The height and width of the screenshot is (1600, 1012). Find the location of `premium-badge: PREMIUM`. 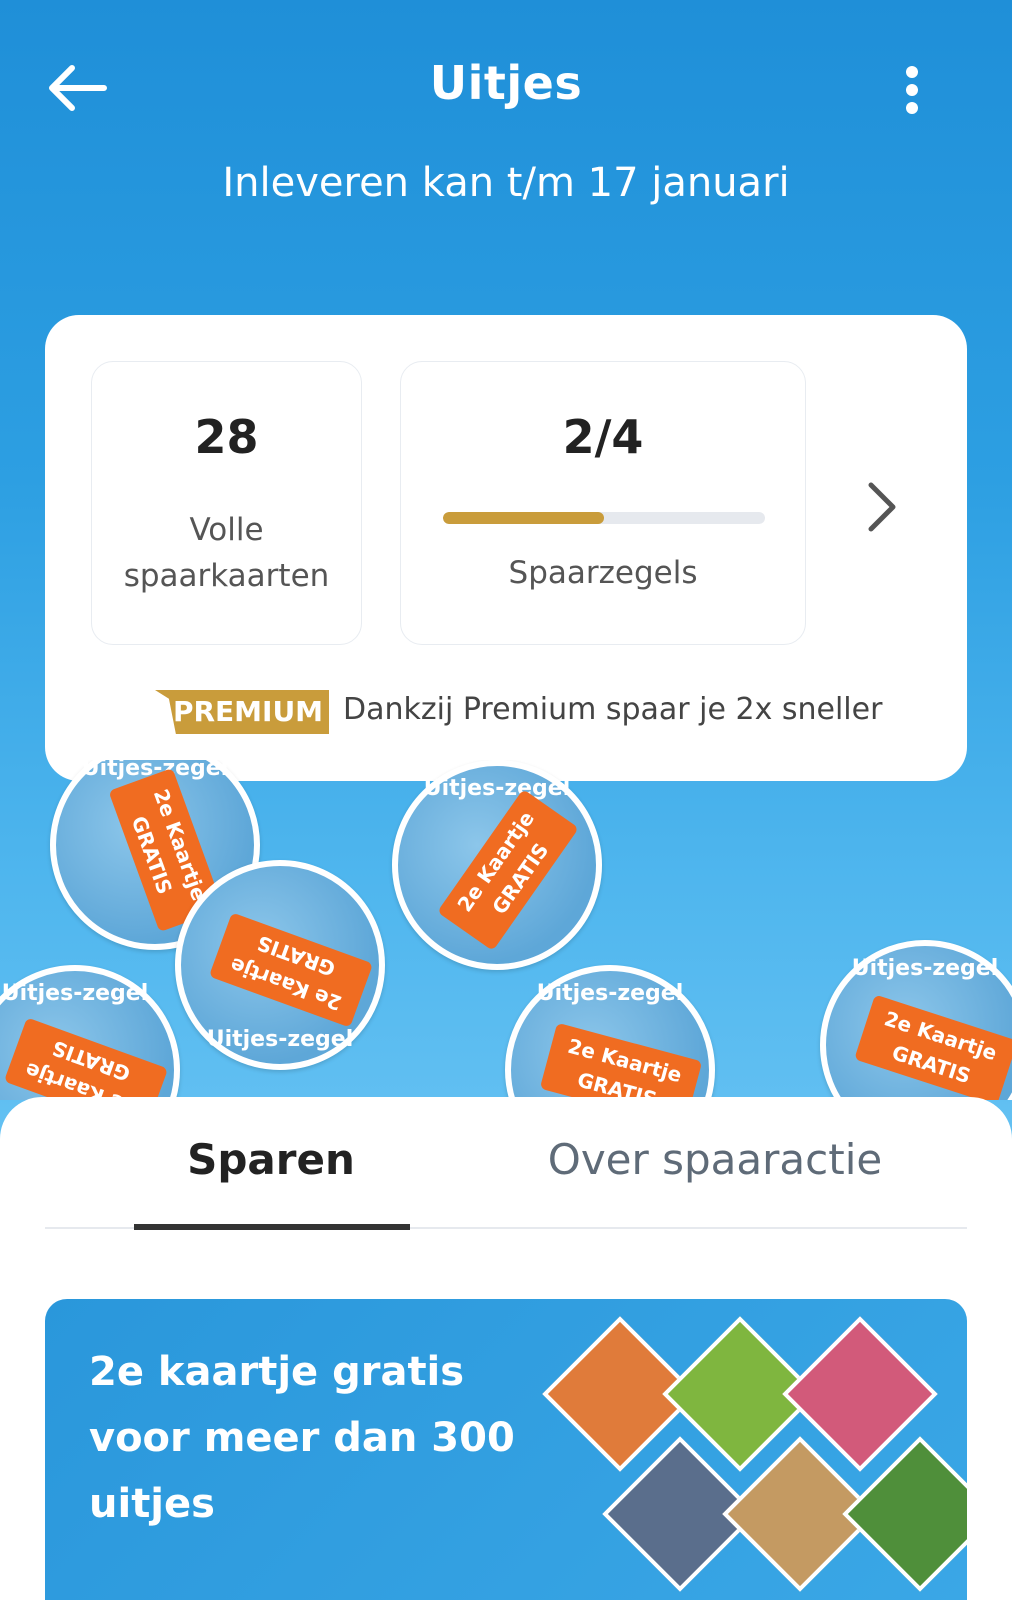

premium-badge: PREMIUM is located at coordinates (242, 712).